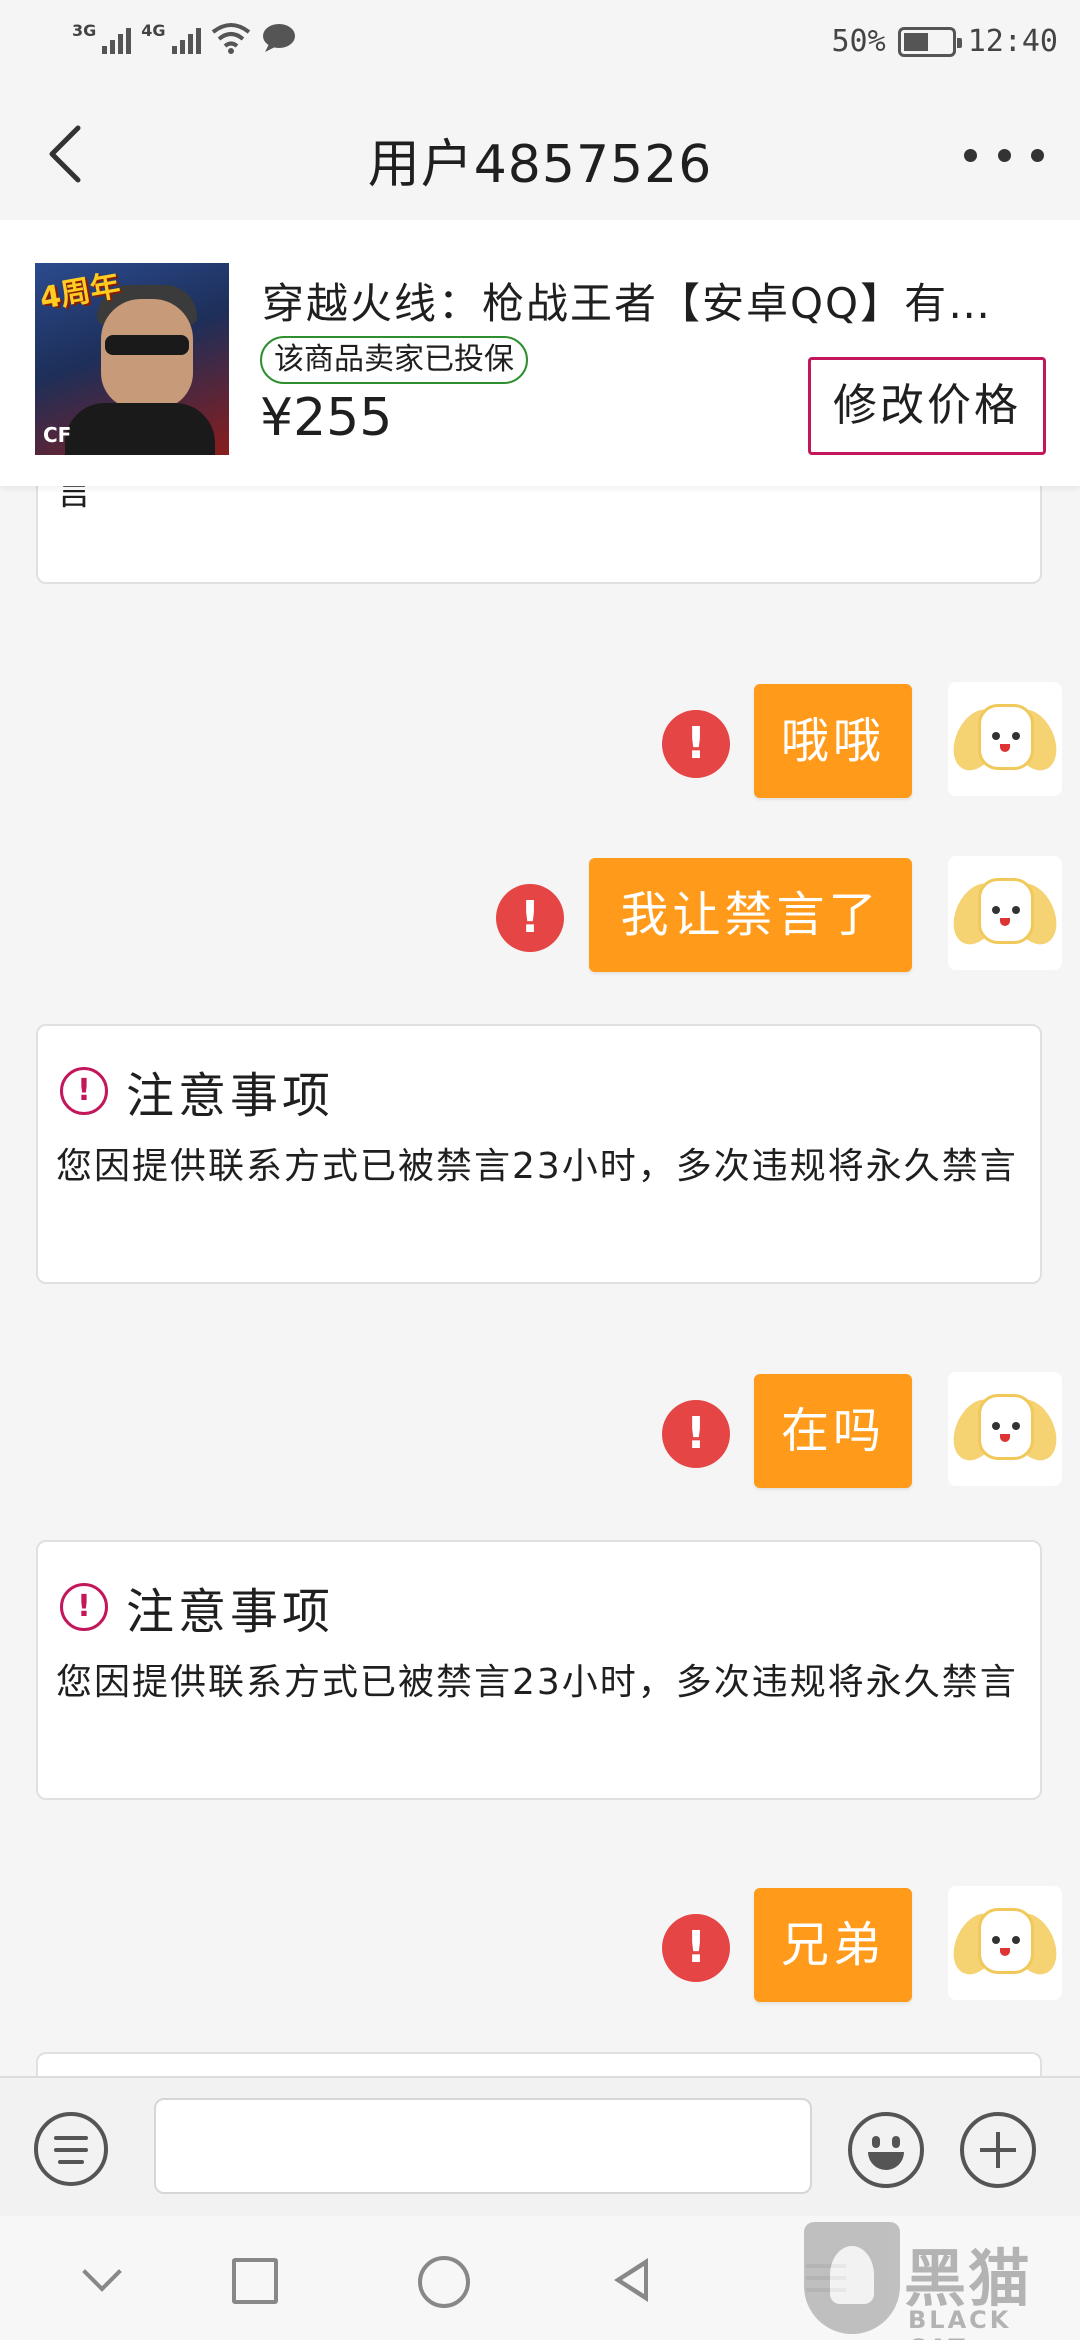  Describe the element at coordinates (539, 535) in the screenshot. I see `notice-card: 言` at that location.